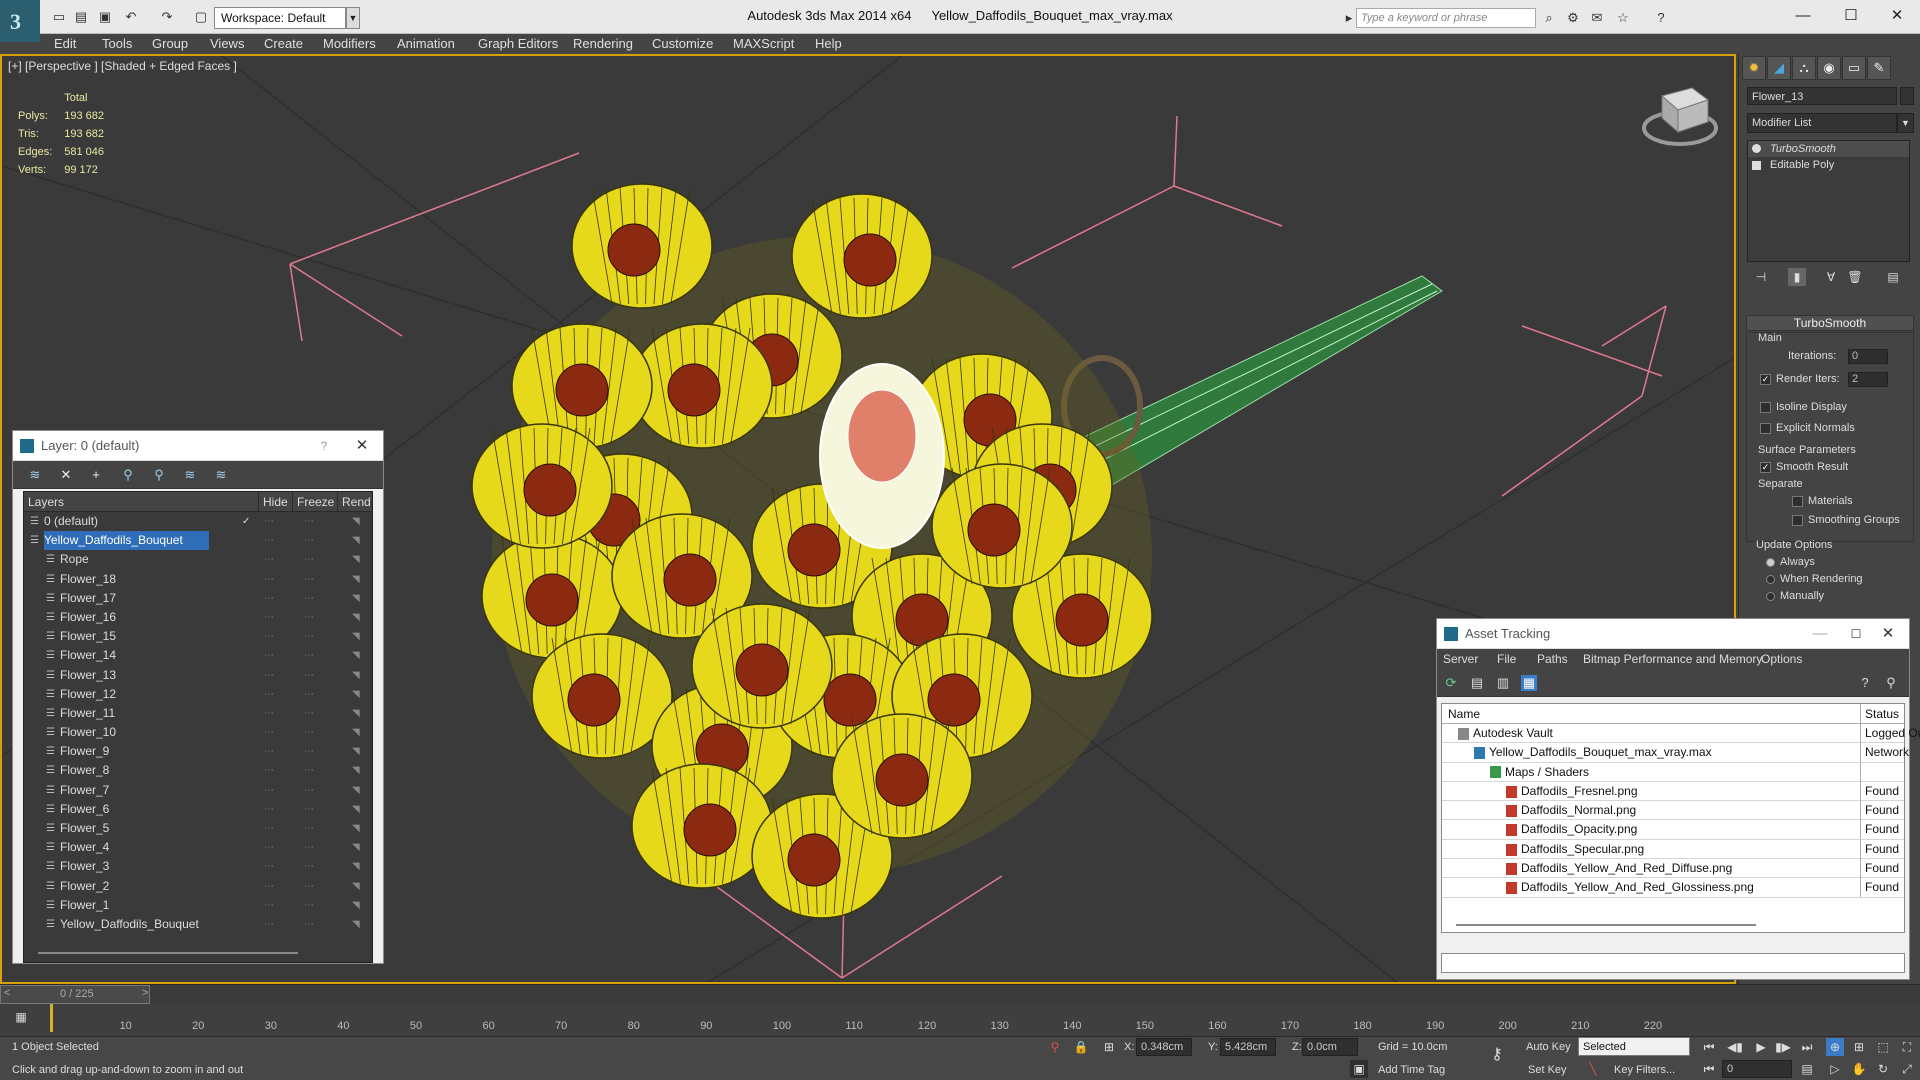 This screenshot has height=1080, width=1920. Describe the element at coordinates (159, 475) in the screenshot. I see `highlight-layer-icon: ⚲` at that location.